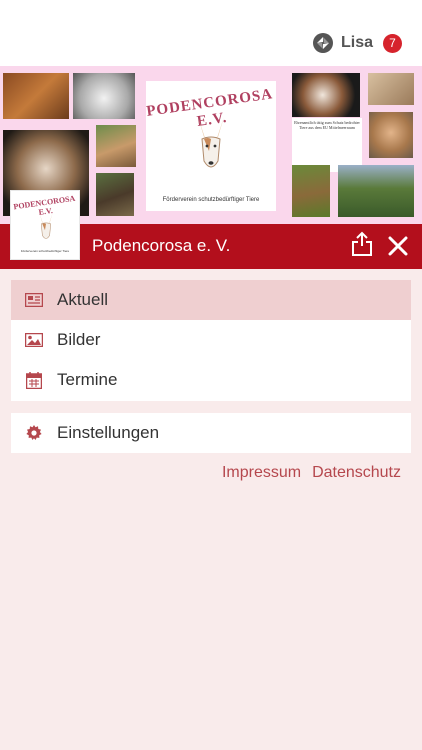  I want to click on page-title: Podencorosa e. V., so click(161, 245).